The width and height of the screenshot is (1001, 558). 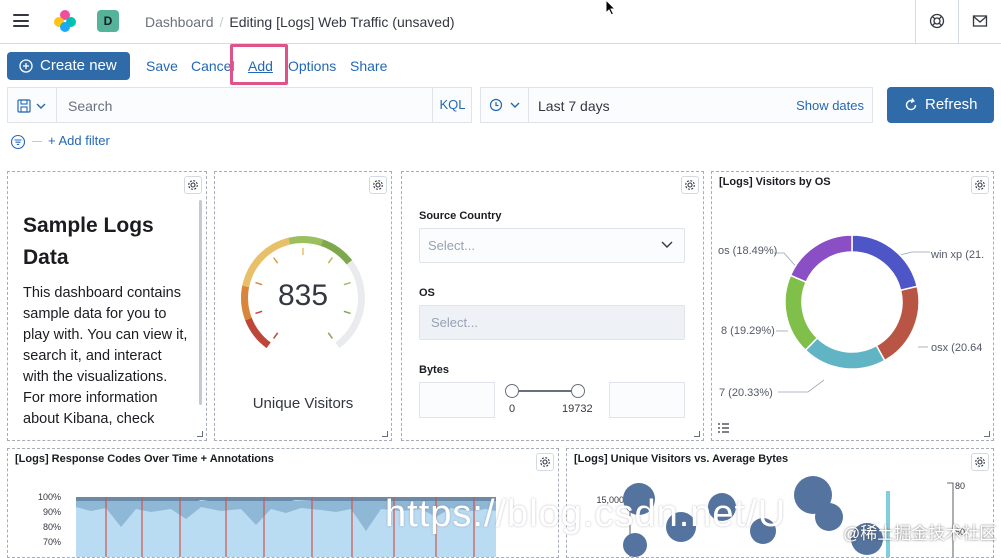 What do you see at coordinates (452, 105) in the screenshot?
I see `kql-toggle: KQL` at bounding box center [452, 105].